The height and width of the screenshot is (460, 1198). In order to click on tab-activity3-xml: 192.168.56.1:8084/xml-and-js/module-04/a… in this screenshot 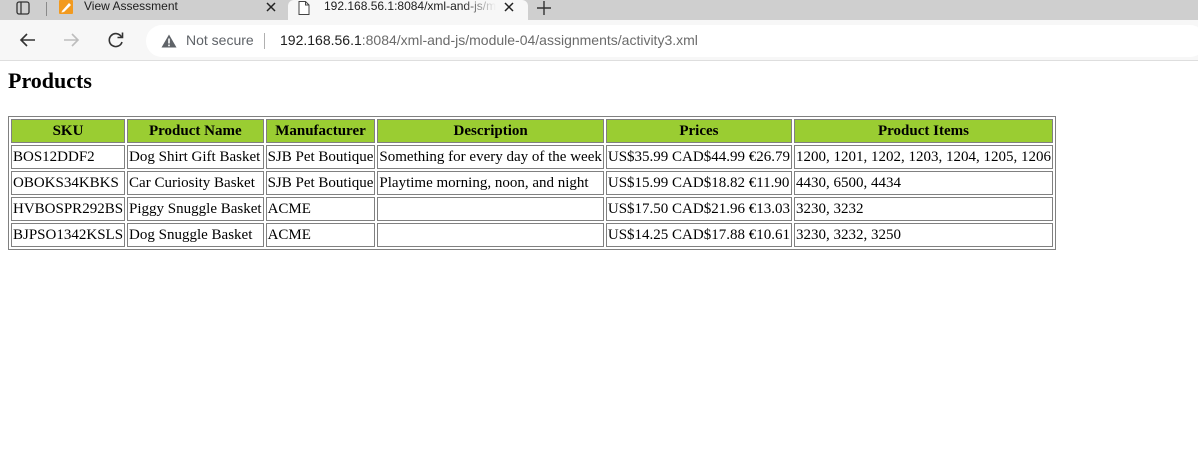, I will do `click(408, 10)`.